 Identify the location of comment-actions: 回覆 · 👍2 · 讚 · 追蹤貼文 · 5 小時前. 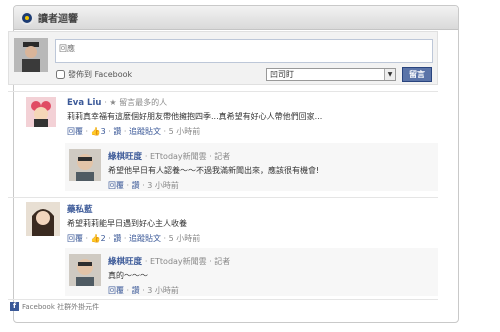
(134, 238).